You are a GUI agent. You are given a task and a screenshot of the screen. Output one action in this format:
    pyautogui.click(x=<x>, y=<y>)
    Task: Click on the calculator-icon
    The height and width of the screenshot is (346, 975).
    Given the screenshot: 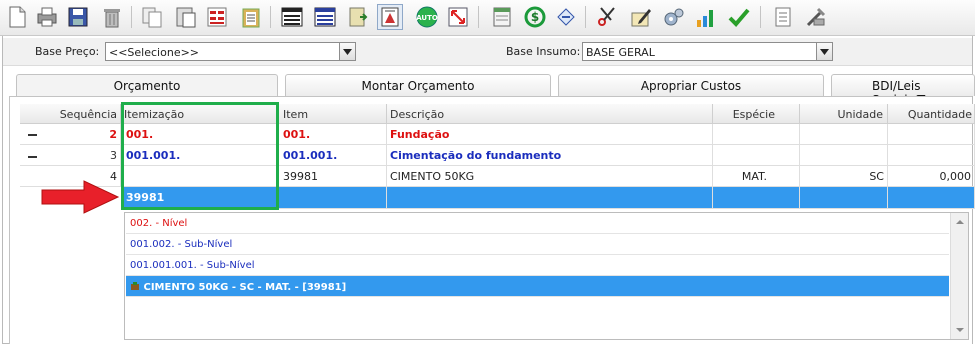 What is the action you would take?
    pyautogui.click(x=217, y=17)
    